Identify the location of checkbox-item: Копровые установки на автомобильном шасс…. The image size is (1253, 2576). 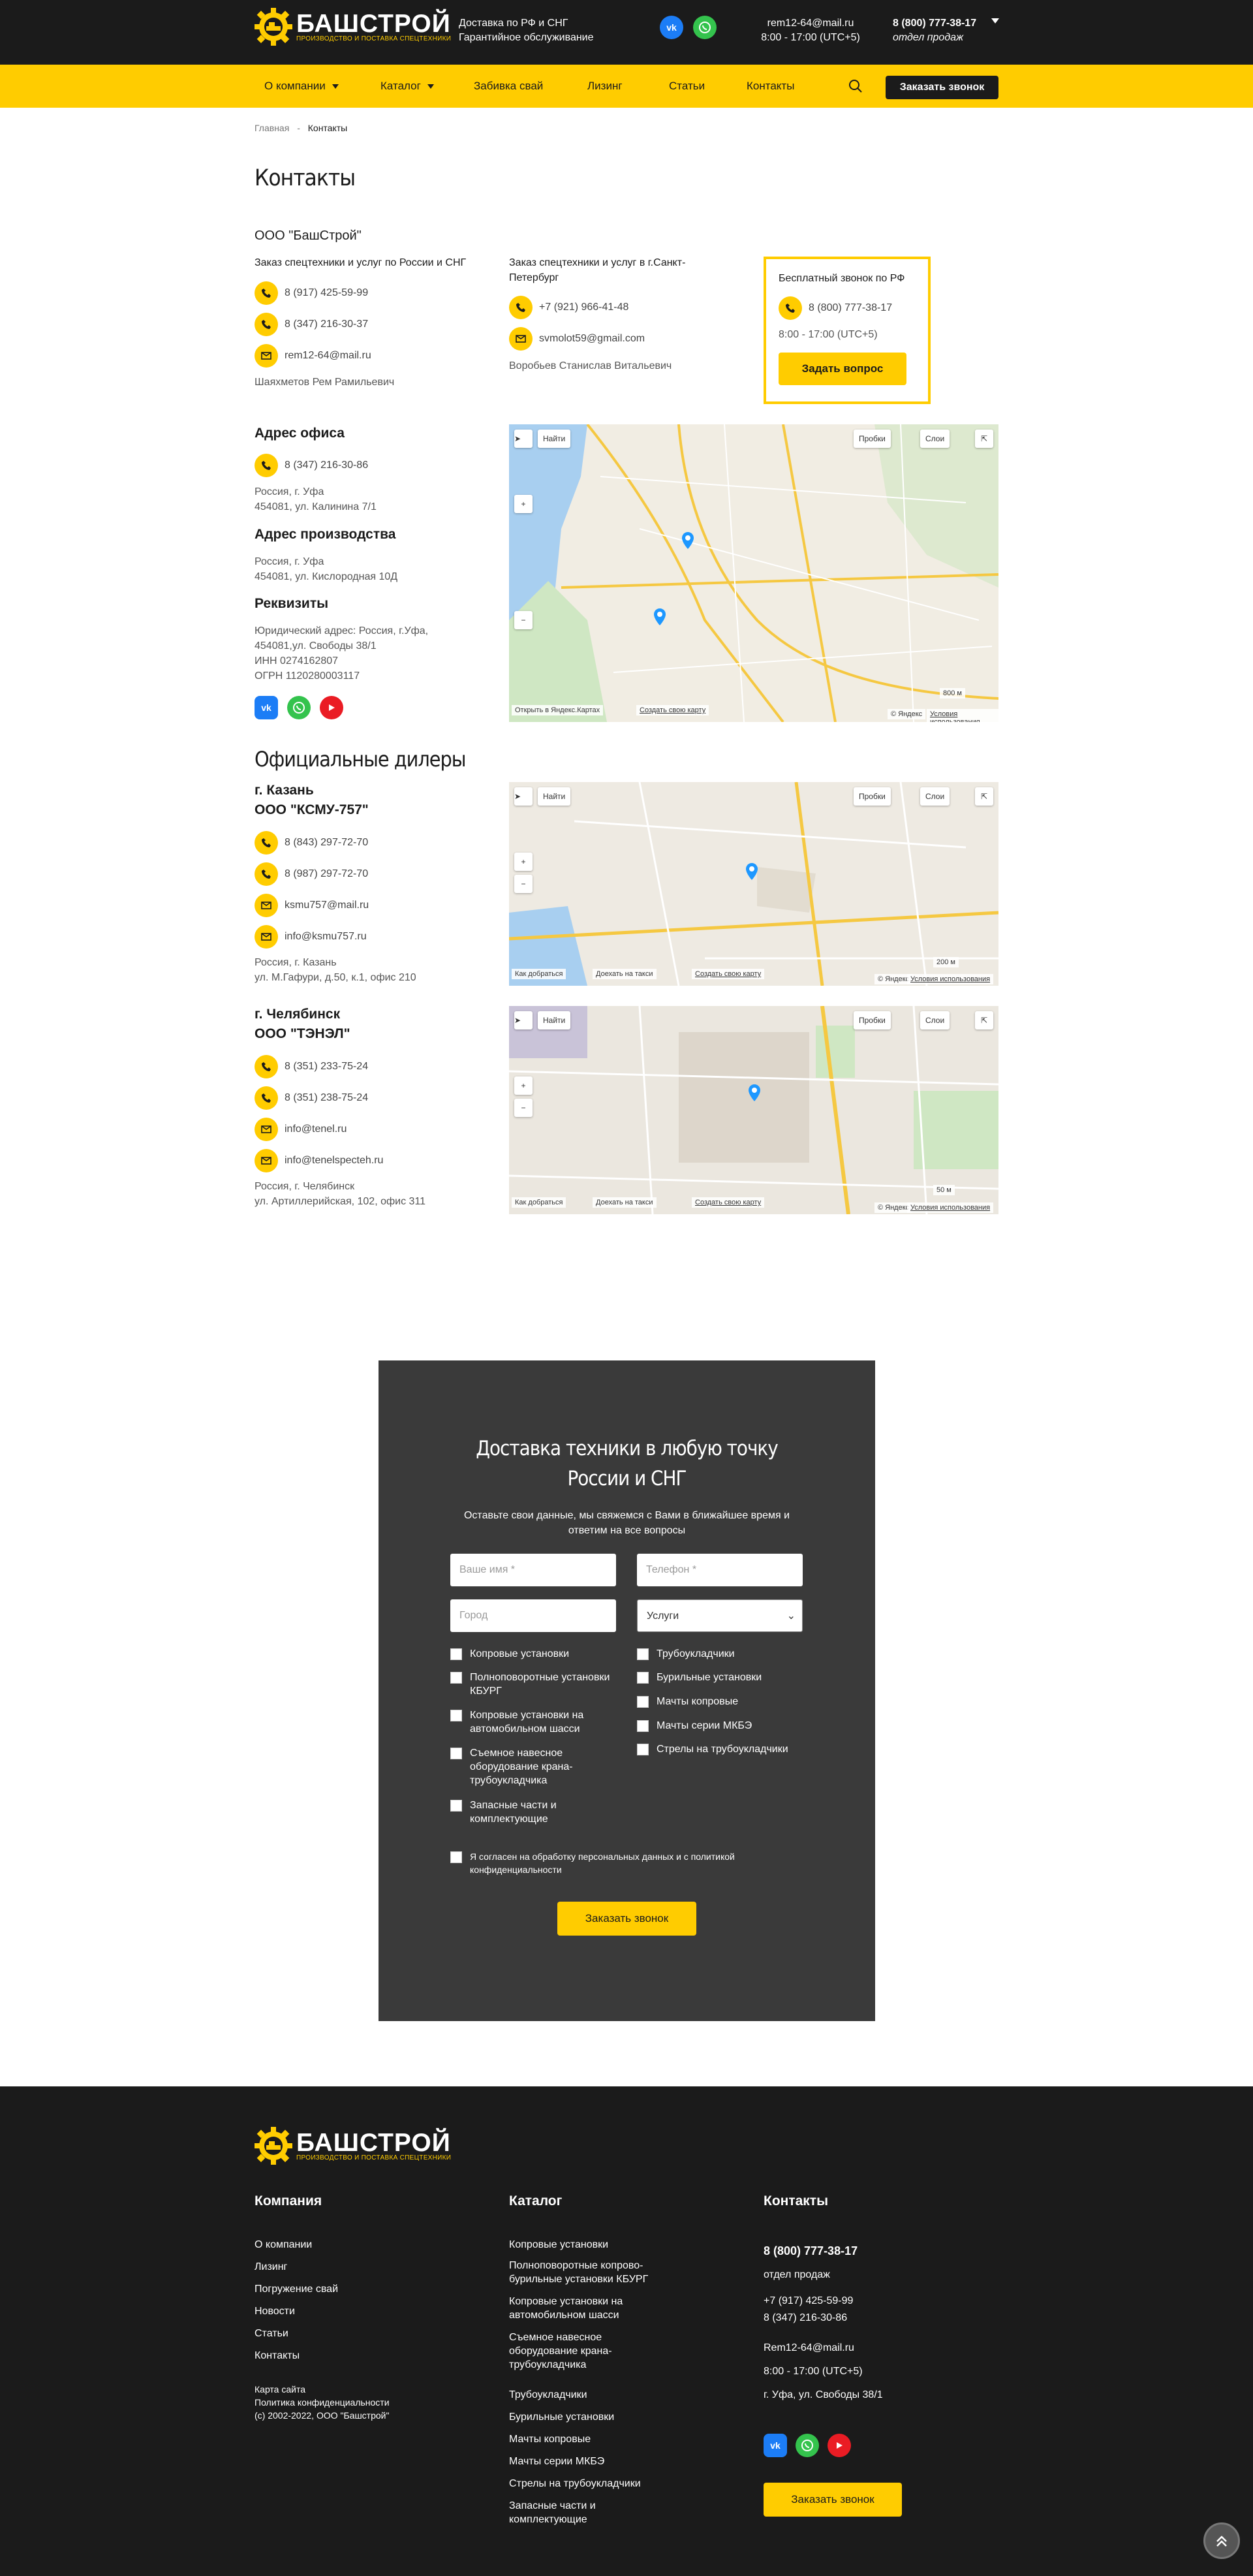
(538, 1722).